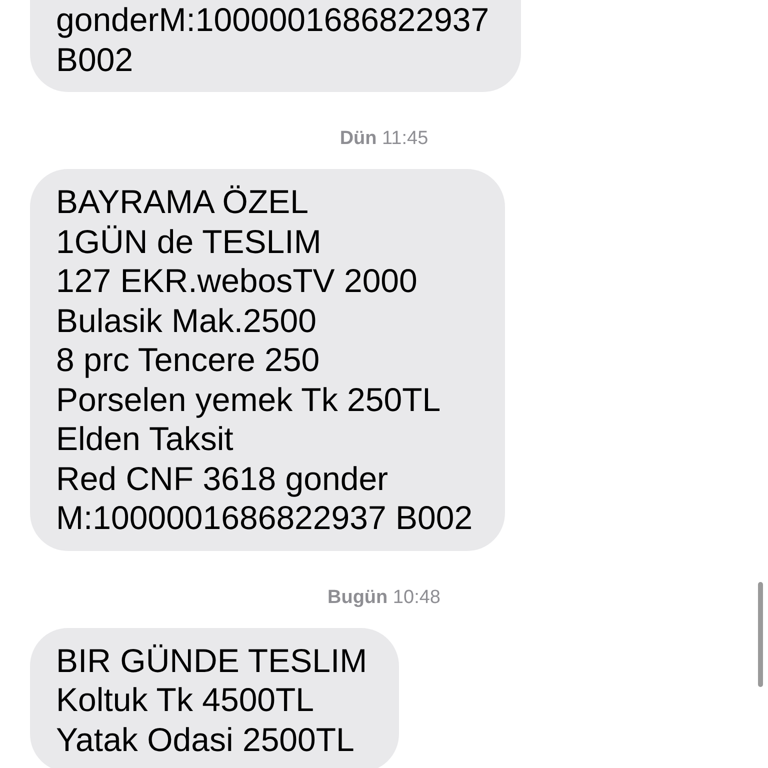 The width and height of the screenshot is (768, 768). Describe the element at coordinates (237, 280) in the screenshot. I see `message-text: 127 EKR.webosTV 2000` at that location.